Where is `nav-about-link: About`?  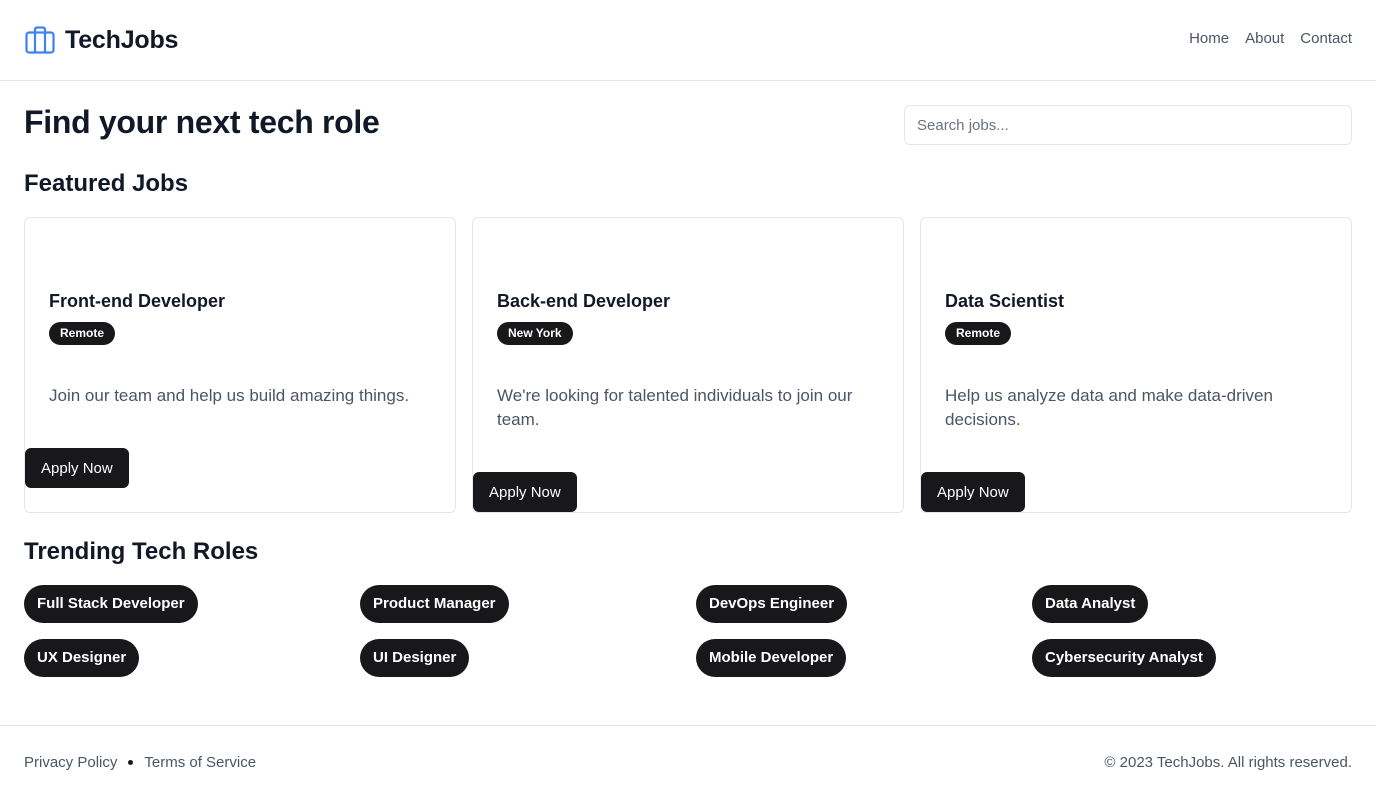 nav-about-link: About is located at coordinates (1264, 38).